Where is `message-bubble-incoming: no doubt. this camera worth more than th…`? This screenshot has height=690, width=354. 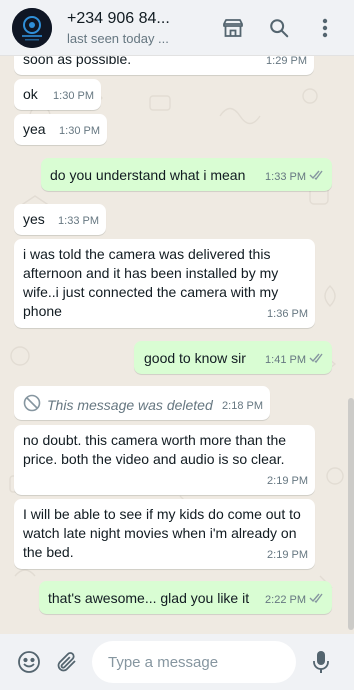 message-bubble-incoming: no doubt. this camera worth more than th… is located at coordinates (164, 460).